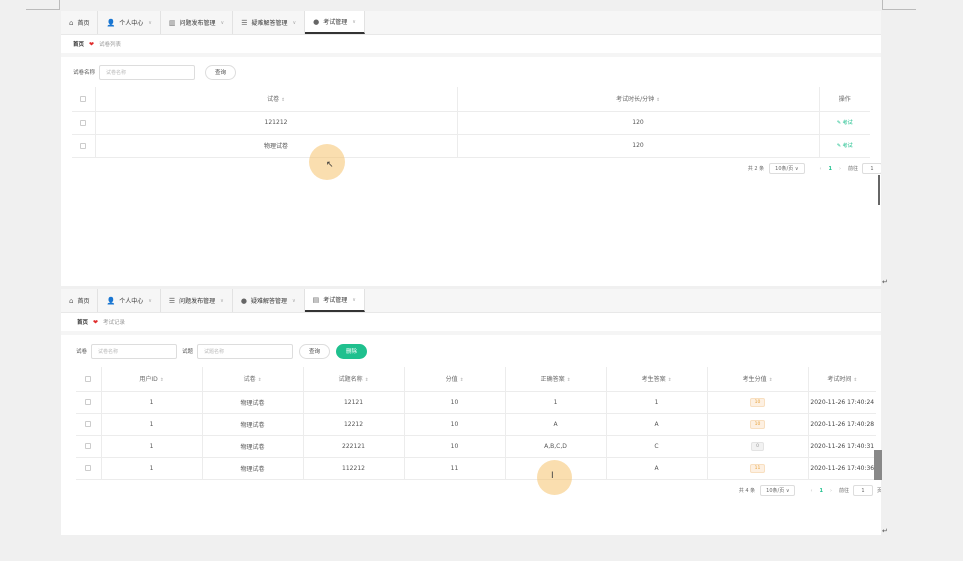  I want to click on breadcrumb: 首页 ❤ 考试记录, so click(471, 324).